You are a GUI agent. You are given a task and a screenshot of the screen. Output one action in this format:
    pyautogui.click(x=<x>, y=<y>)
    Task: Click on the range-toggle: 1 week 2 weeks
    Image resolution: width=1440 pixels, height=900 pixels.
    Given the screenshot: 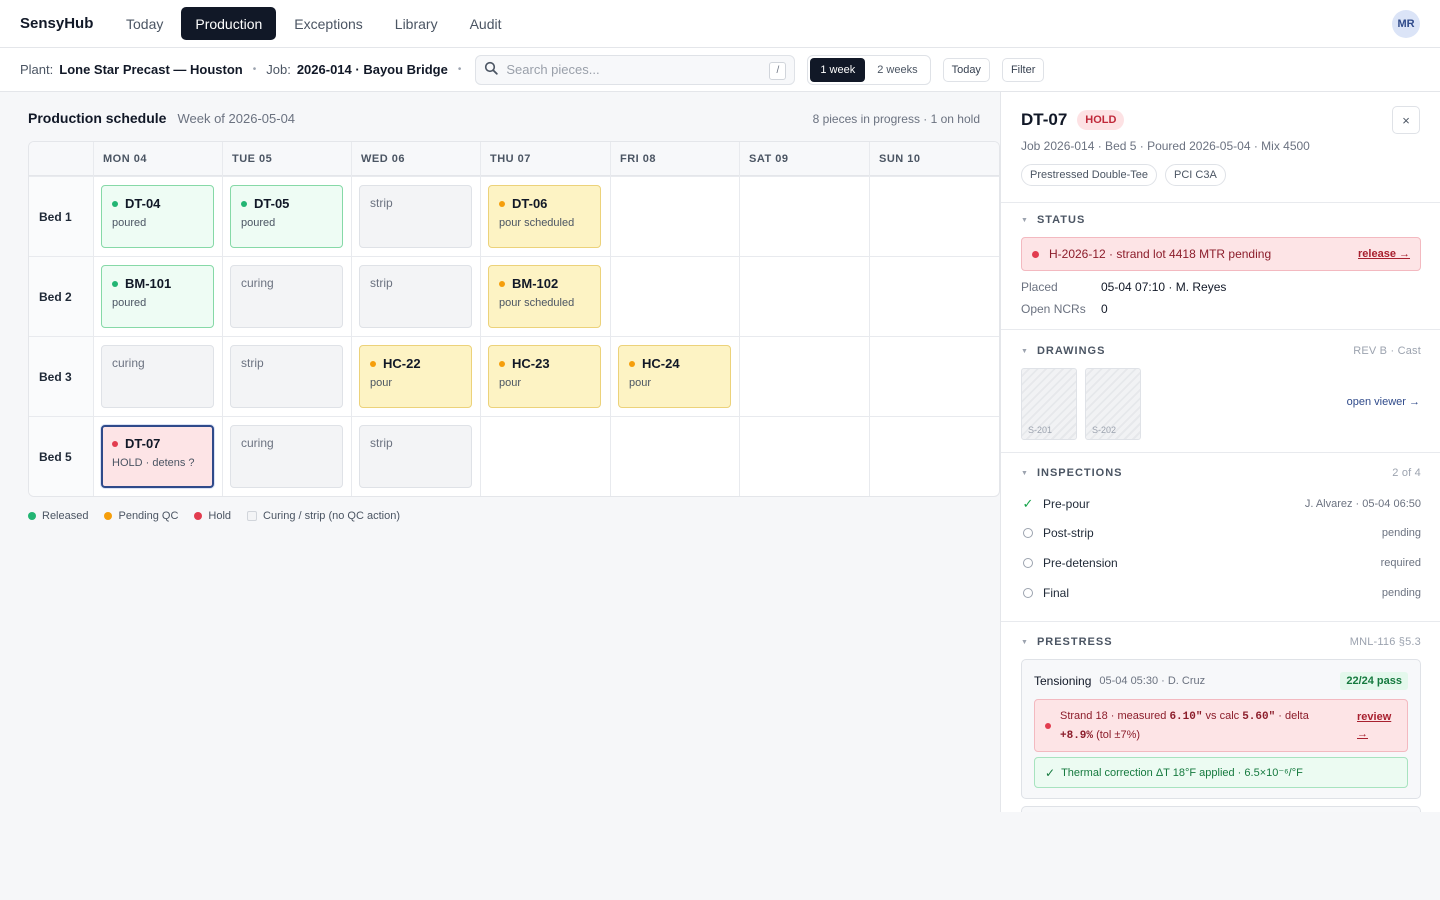 What is the action you would take?
    pyautogui.click(x=869, y=69)
    